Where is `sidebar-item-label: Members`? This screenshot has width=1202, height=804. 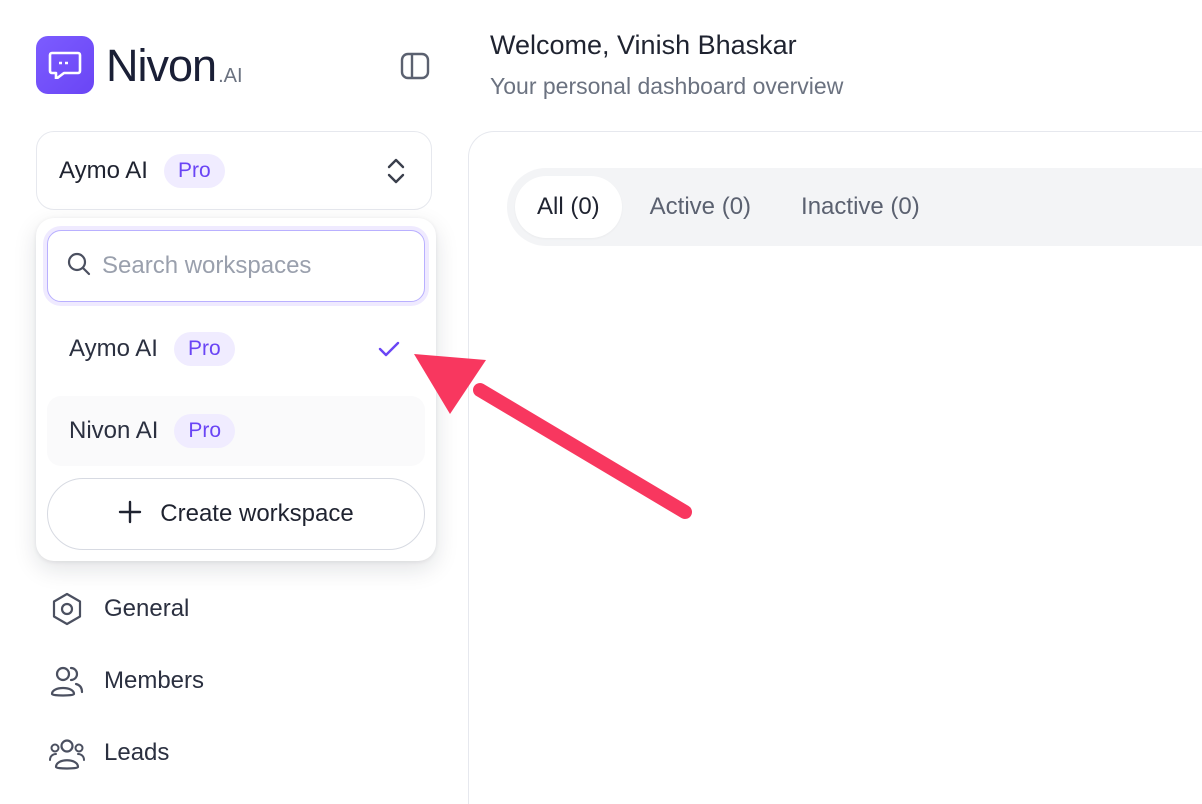
sidebar-item-label: Members is located at coordinates (154, 680).